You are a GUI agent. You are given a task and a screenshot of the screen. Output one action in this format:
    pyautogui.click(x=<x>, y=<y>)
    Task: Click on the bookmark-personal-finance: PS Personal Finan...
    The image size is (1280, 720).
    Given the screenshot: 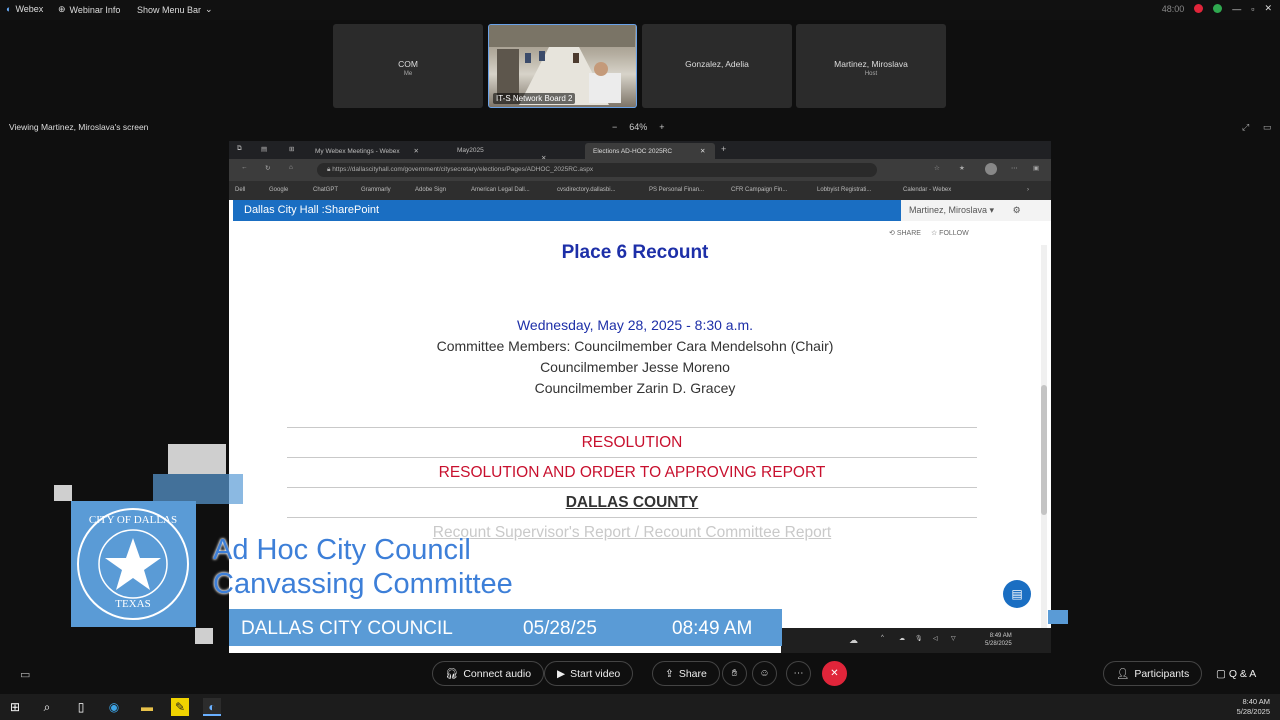 What is the action you would take?
    pyautogui.click(x=676, y=190)
    